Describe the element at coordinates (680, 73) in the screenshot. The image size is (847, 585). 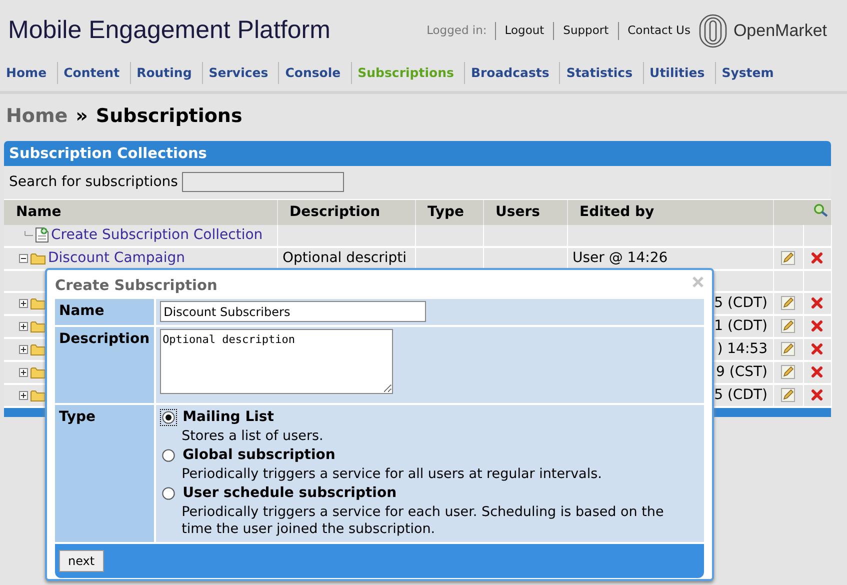
I see `nav-tab: Utilities` at that location.